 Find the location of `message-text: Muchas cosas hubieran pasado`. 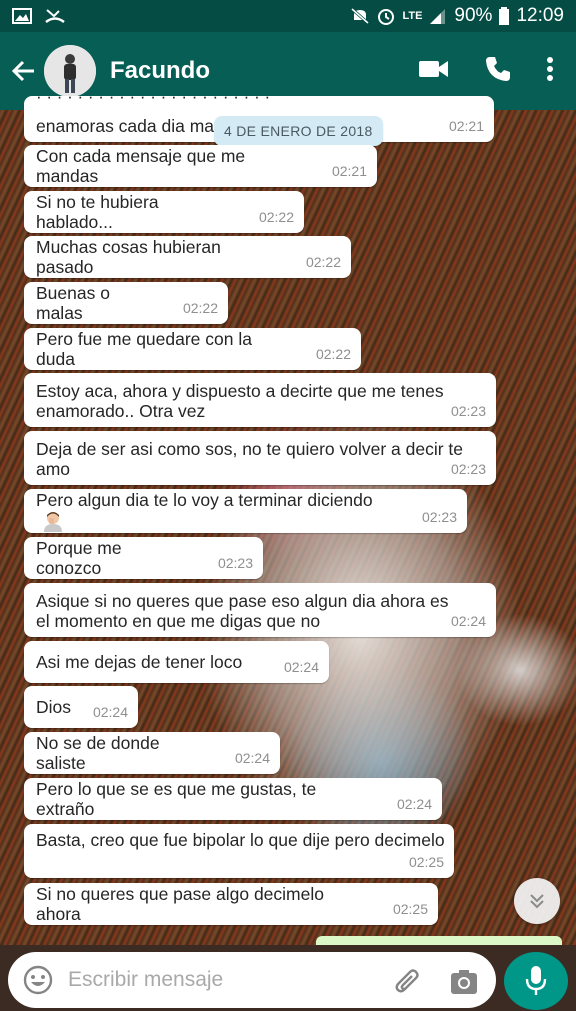

message-text: Muchas cosas hubieran pasado is located at coordinates (128, 257).